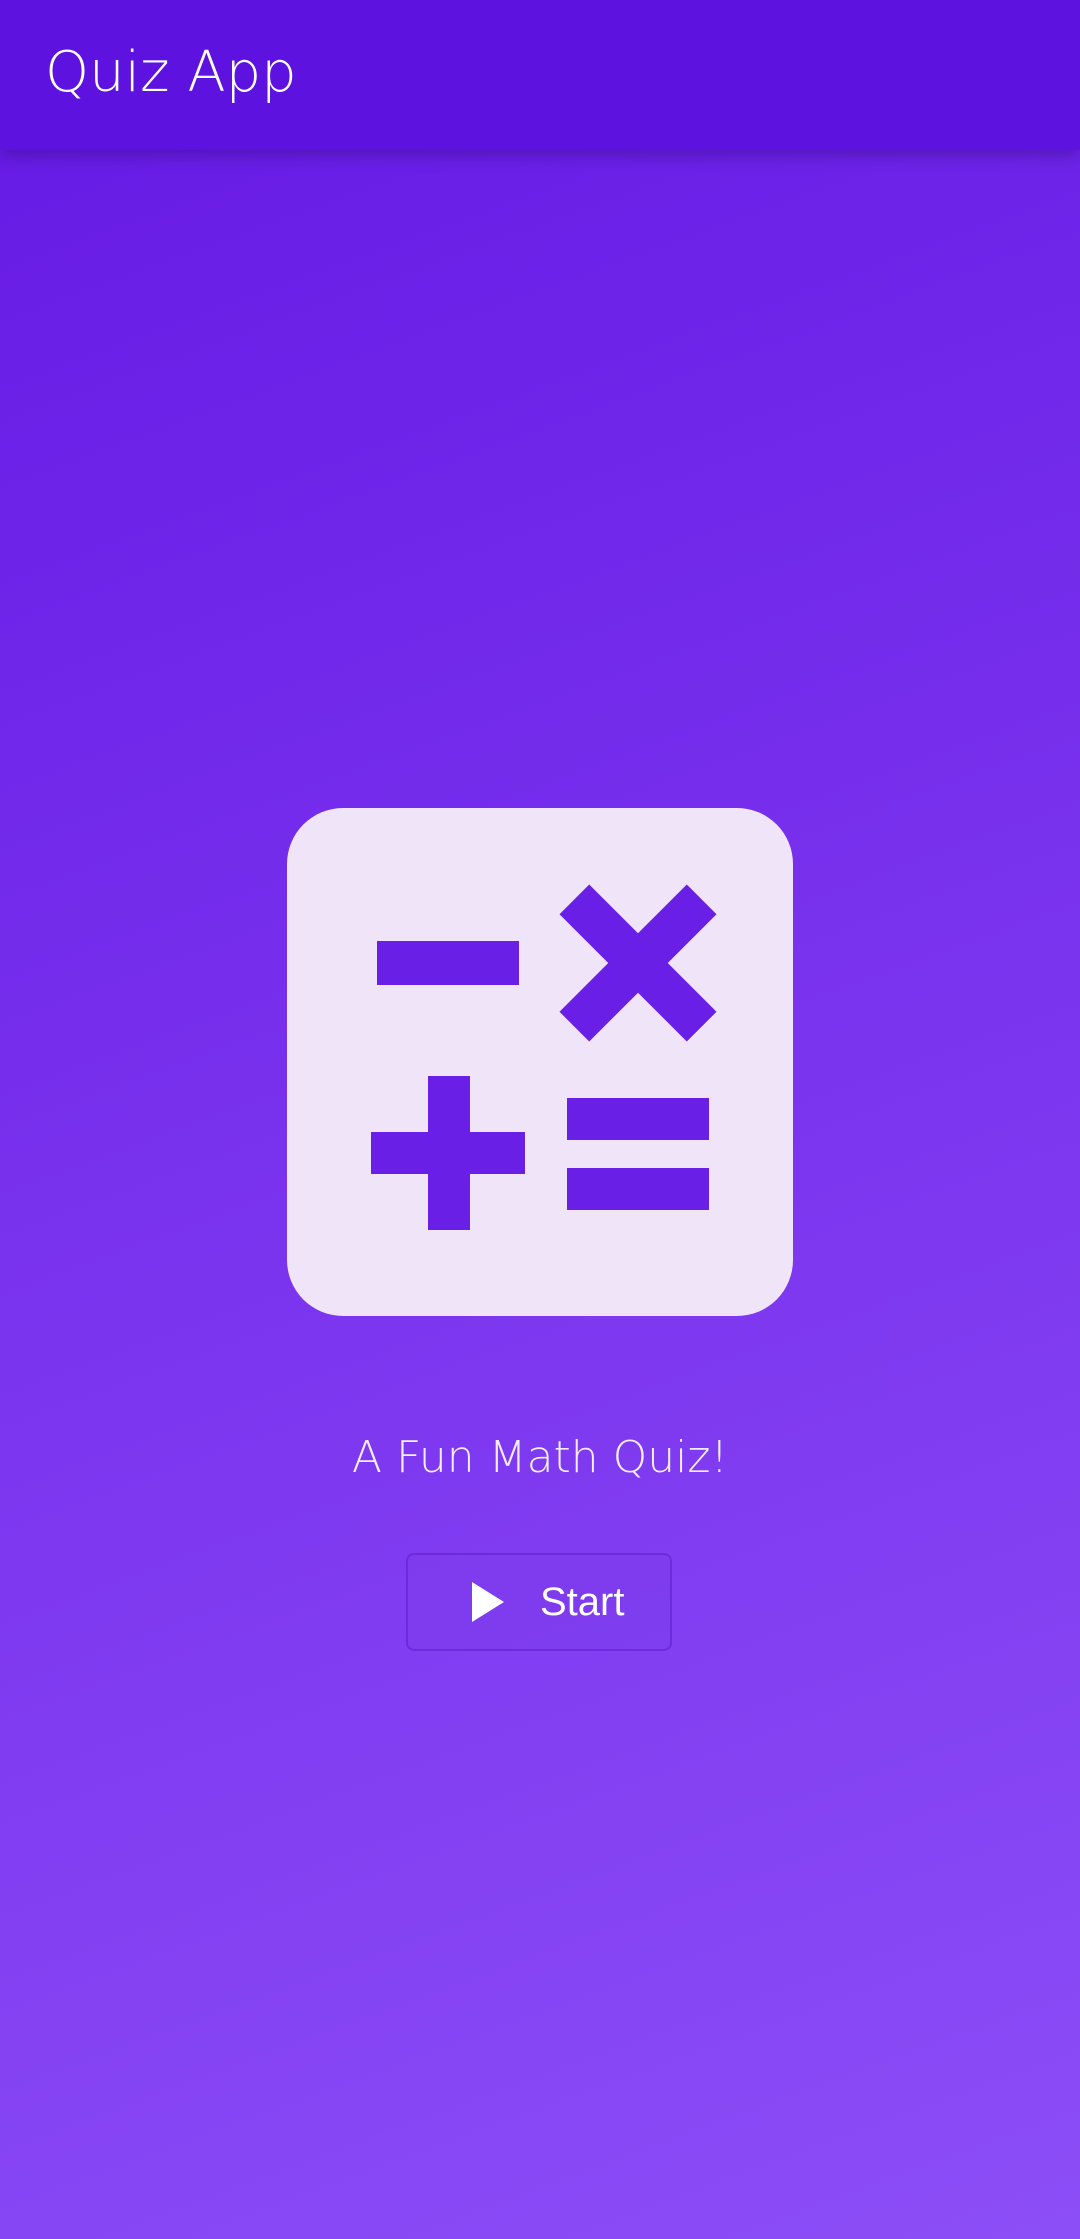 The width and height of the screenshot is (1080, 2239). I want to click on play-icon, so click(488, 1602).